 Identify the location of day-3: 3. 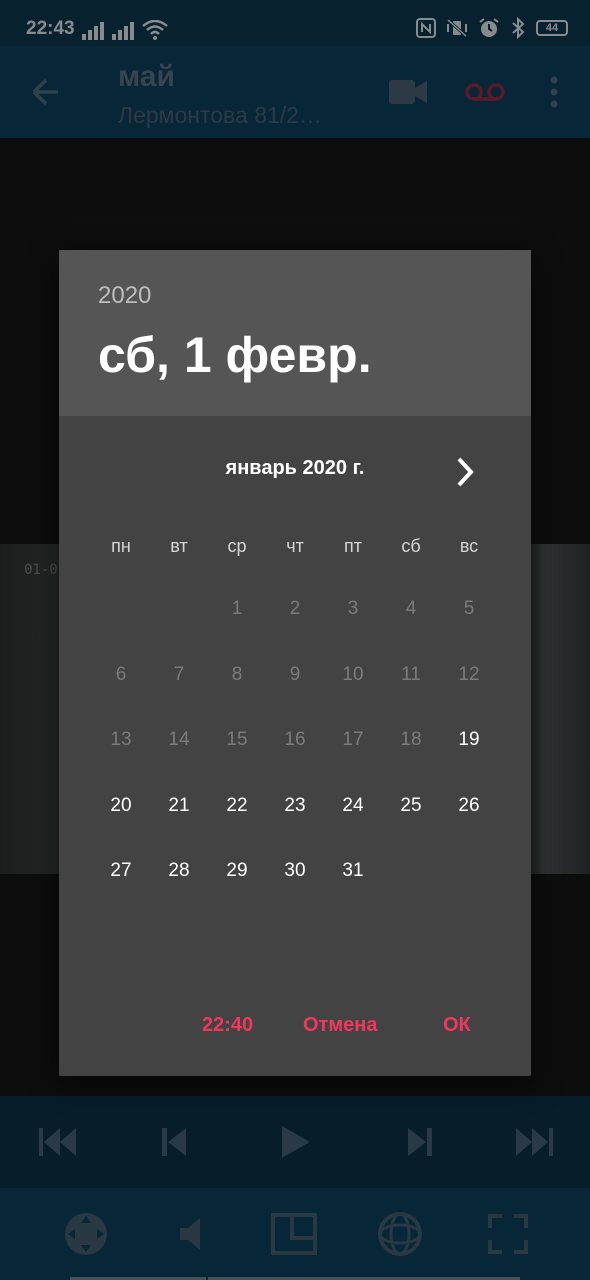
(353, 608).